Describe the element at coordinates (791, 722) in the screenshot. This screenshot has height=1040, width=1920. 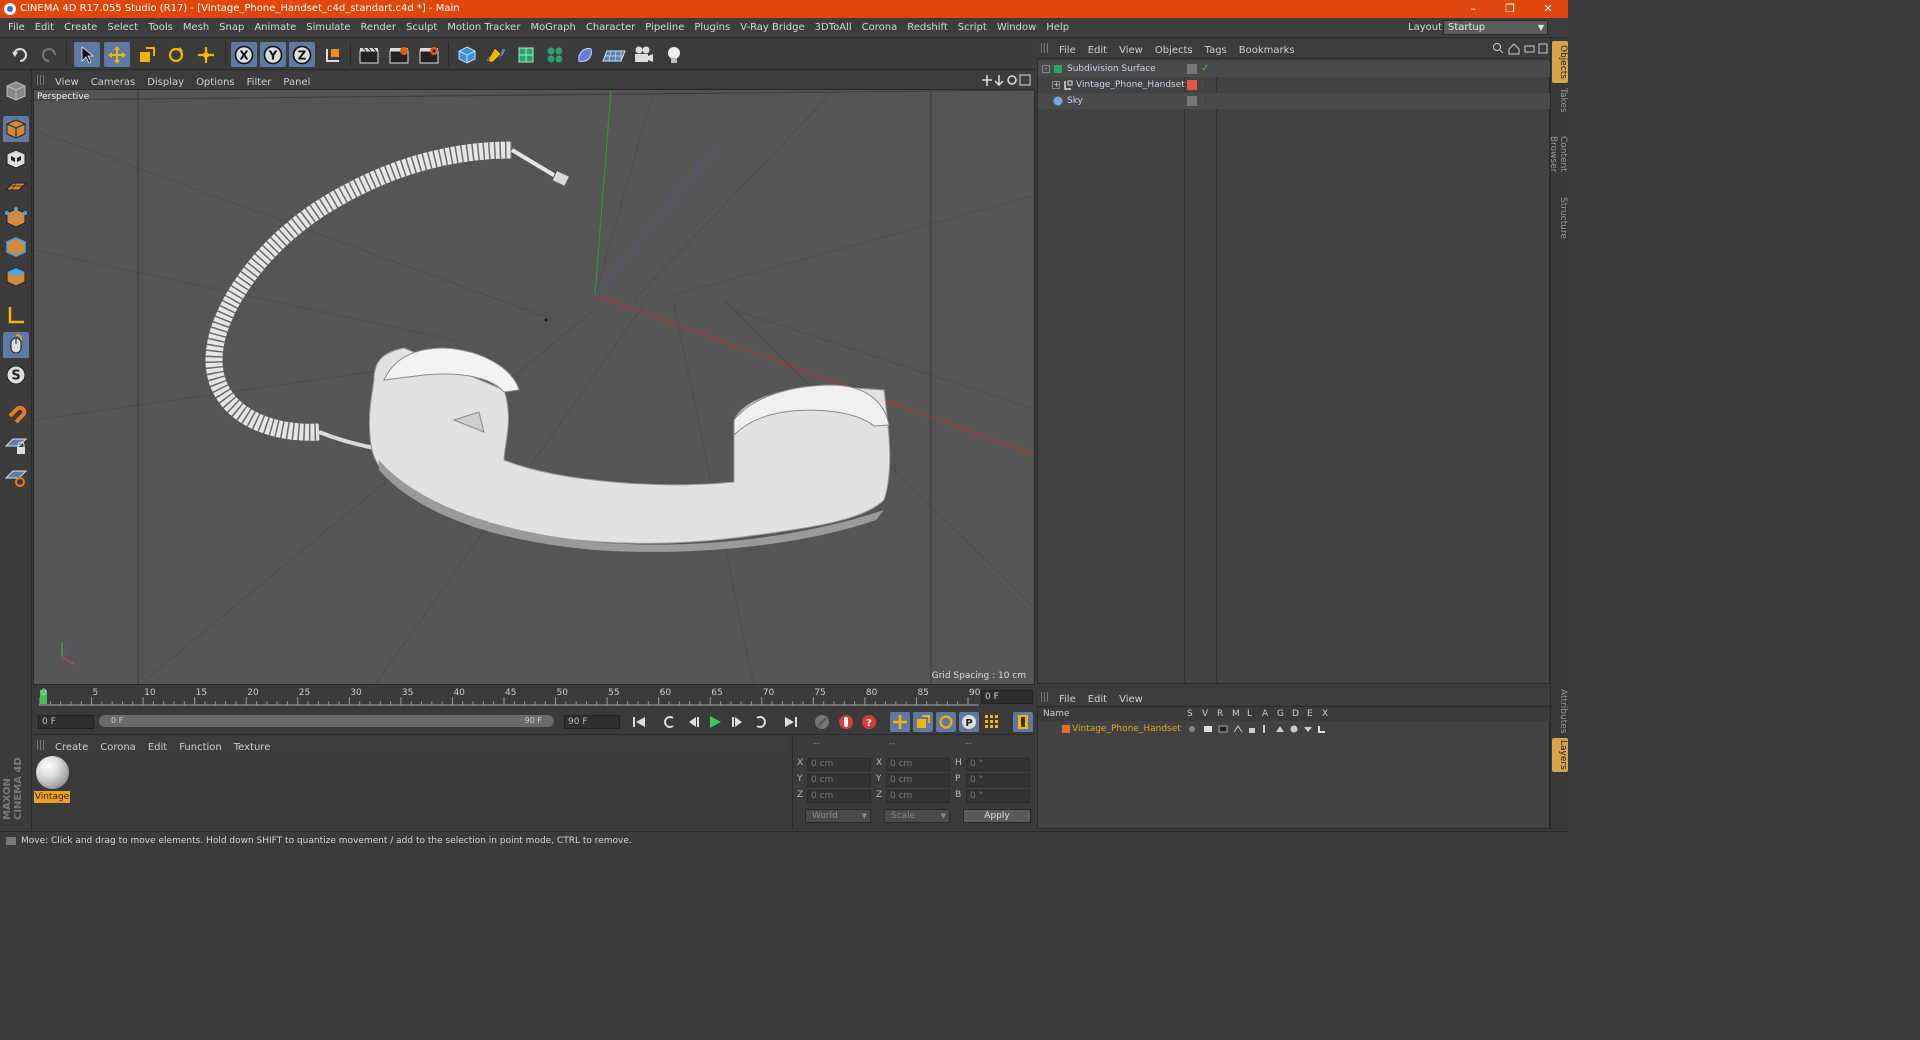
I see `go-to-end-button` at that location.